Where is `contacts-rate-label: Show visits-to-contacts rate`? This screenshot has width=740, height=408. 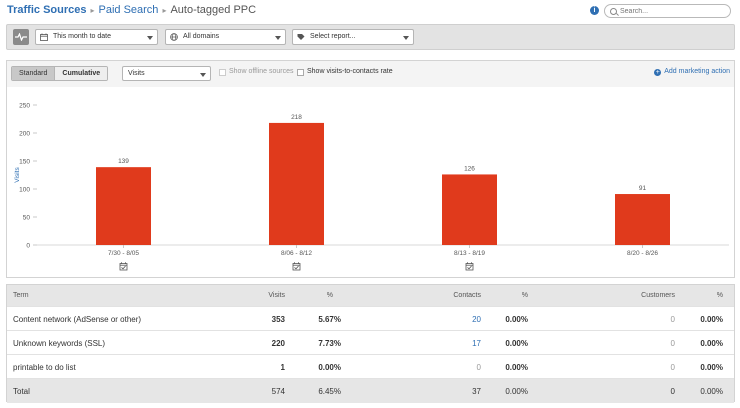
contacts-rate-label: Show visits-to-contacts rate is located at coordinates (350, 71).